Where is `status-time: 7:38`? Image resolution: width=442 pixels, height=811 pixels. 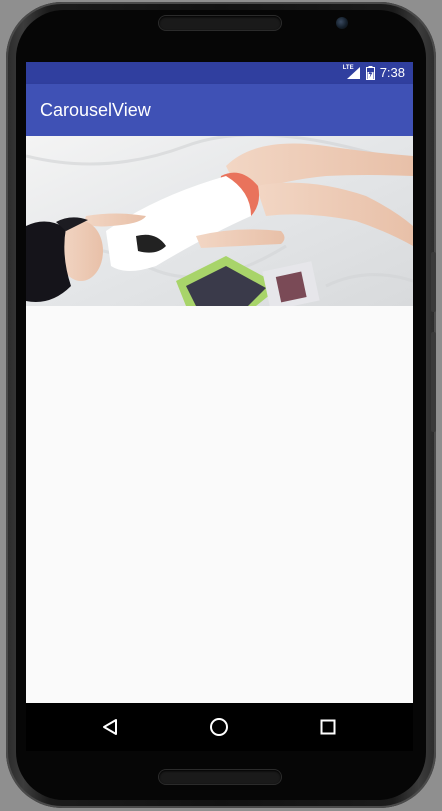
status-time: 7:38 is located at coordinates (392, 72).